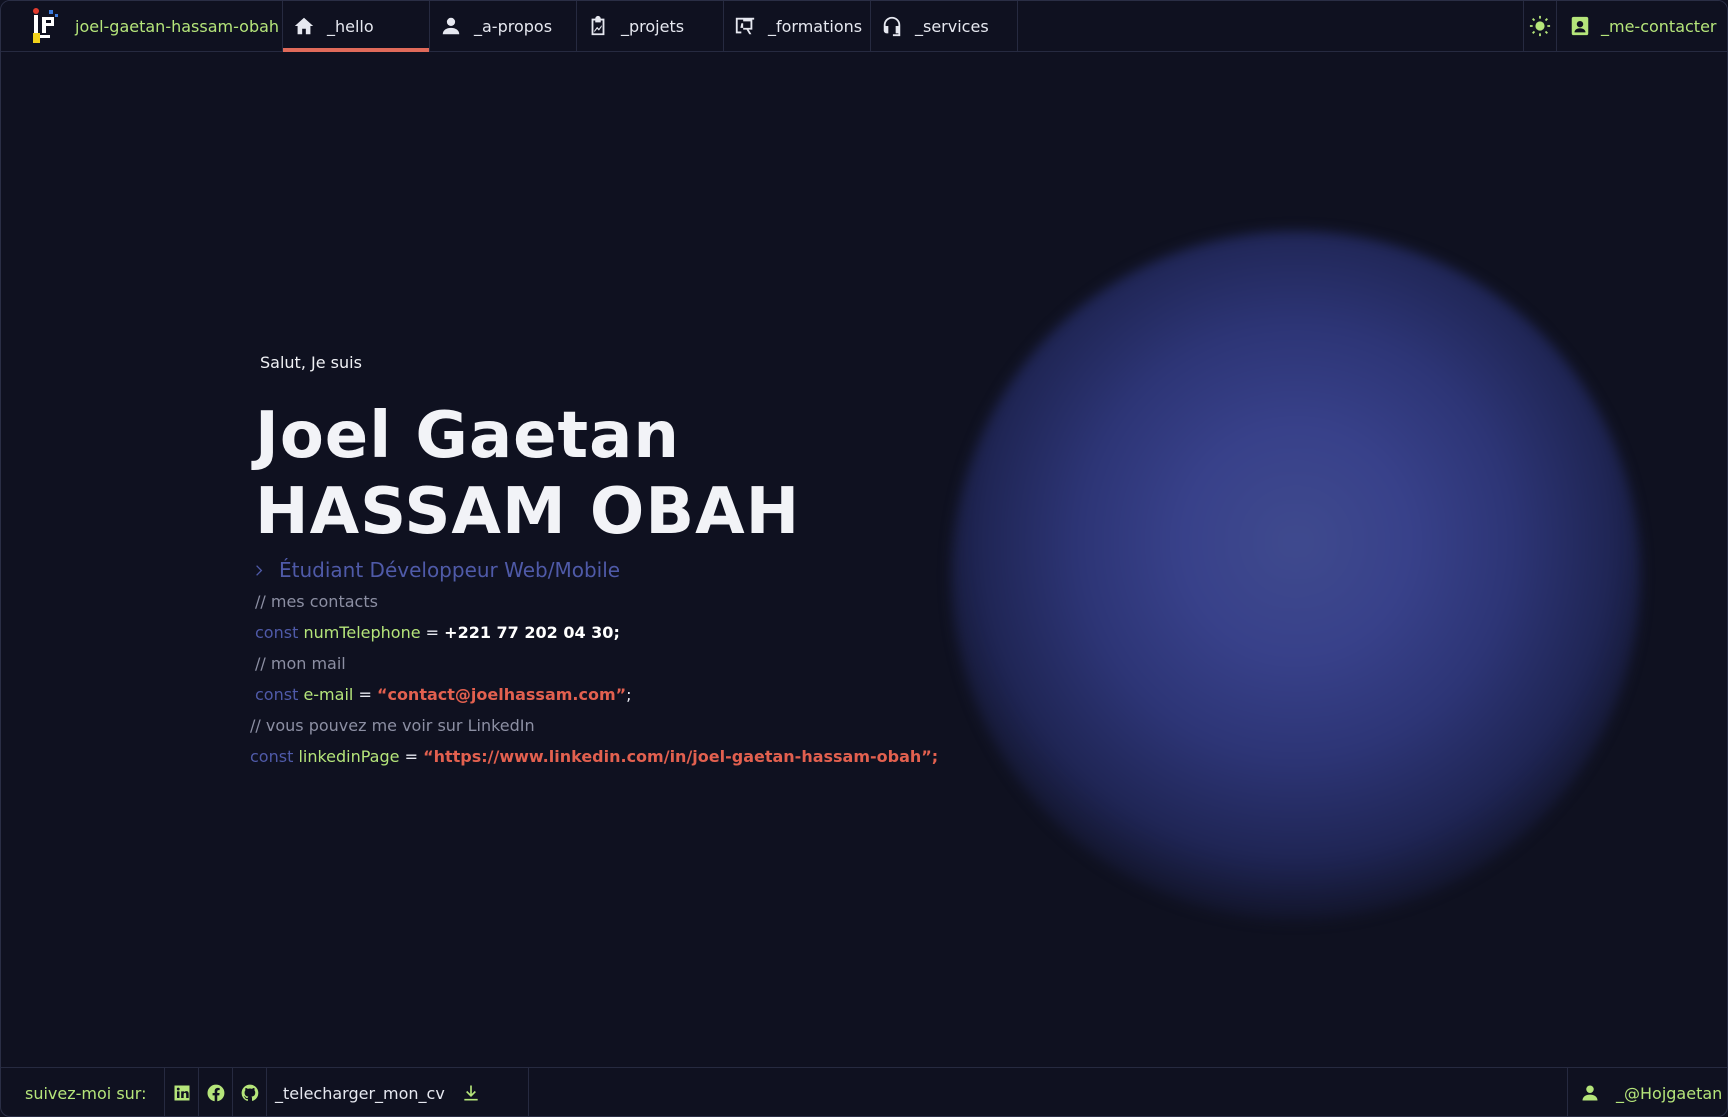 The height and width of the screenshot is (1117, 1728). I want to click on sun-icon, so click(1540, 26).